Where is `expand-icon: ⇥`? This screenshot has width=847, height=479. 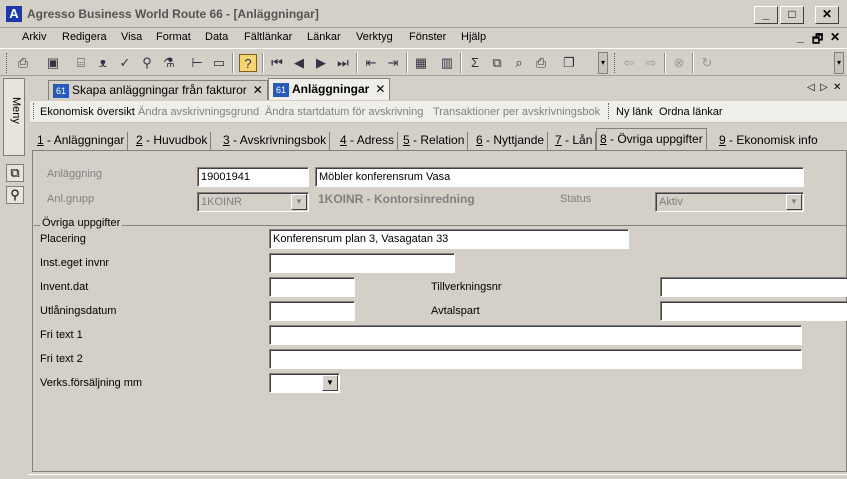
expand-icon: ⇥ is located at coordinates (393, 63).